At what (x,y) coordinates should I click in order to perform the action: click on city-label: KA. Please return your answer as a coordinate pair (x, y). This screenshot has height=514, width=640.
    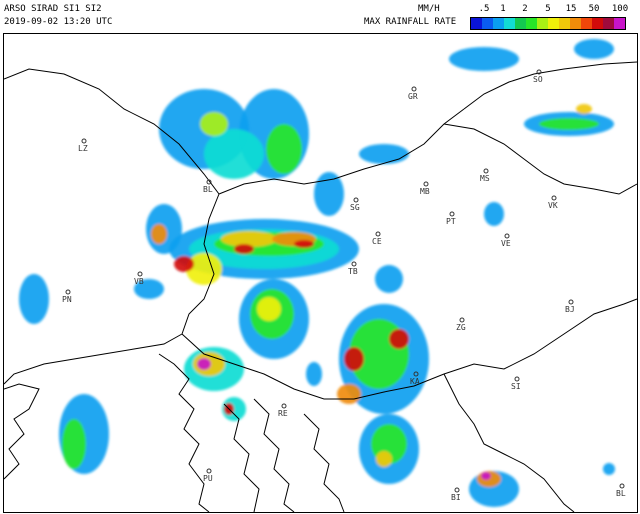
    Looking at the image, I should click on (415, 381).